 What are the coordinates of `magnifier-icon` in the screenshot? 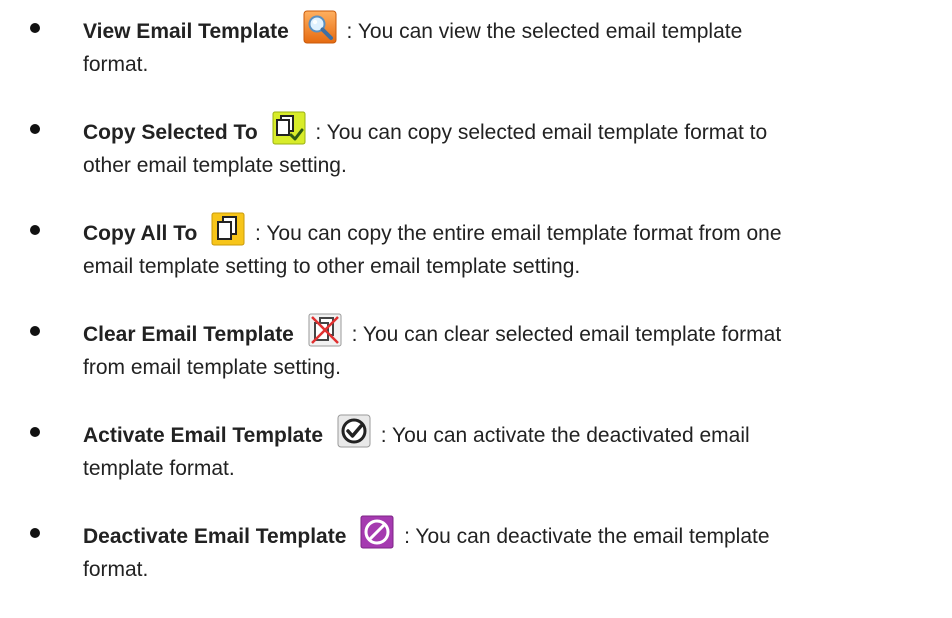 It's located at (320, 27).